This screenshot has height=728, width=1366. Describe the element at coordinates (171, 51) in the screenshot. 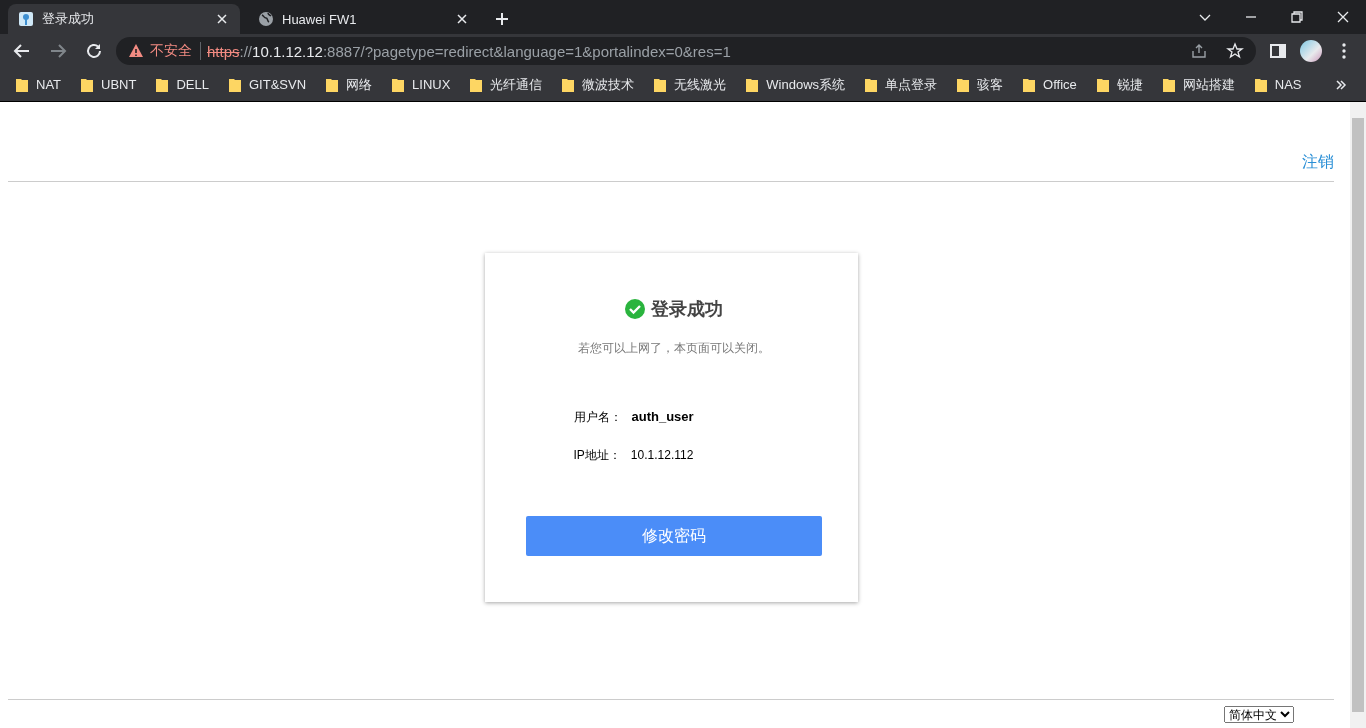

I see `security-label: 不安全` at that location.